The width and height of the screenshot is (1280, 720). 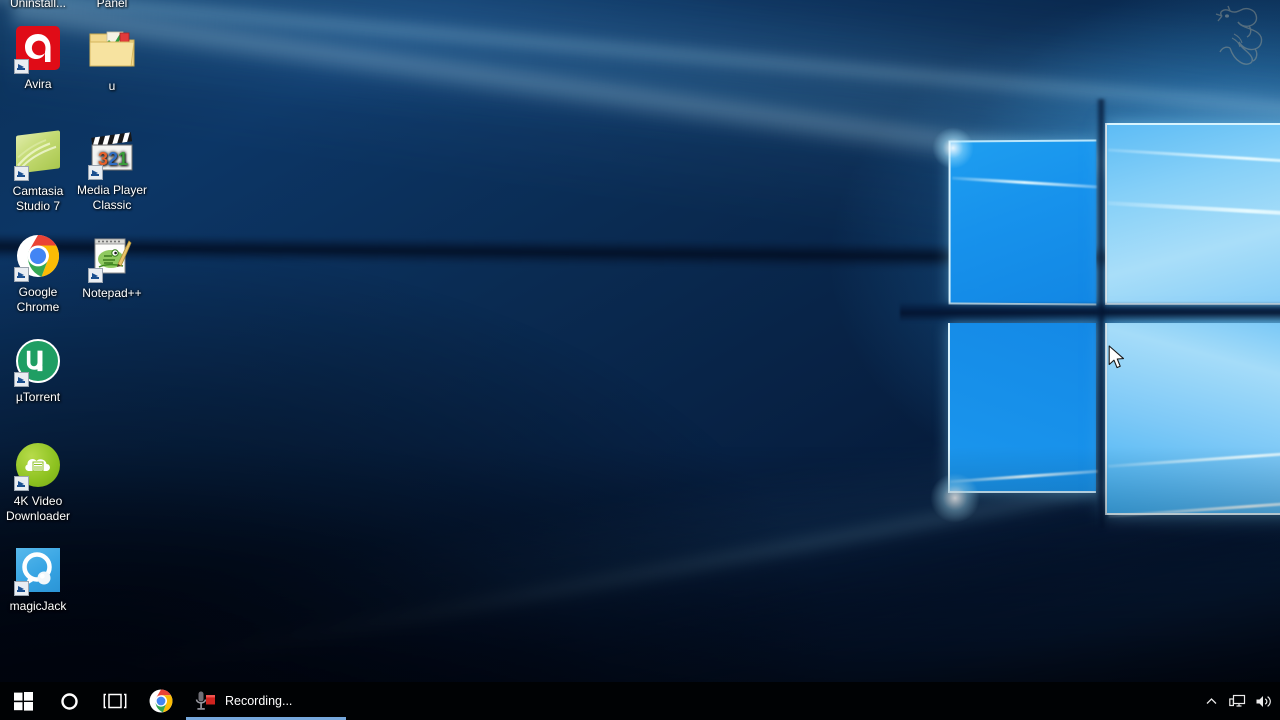 What do you see at coordinates (38, 572) in the screenshot?
I see `magicjack-icon` at bounding box center [38, 572].